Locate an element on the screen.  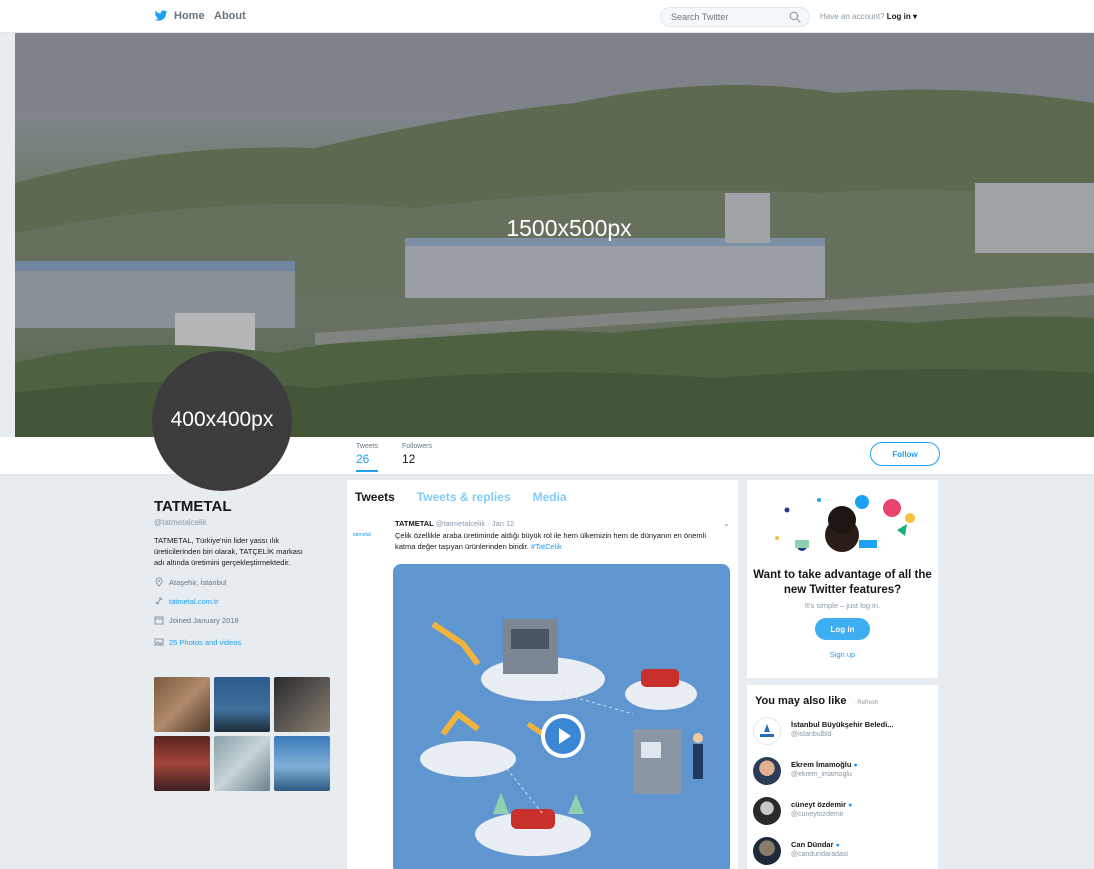
search-icon is located at coordinates (795, 17).